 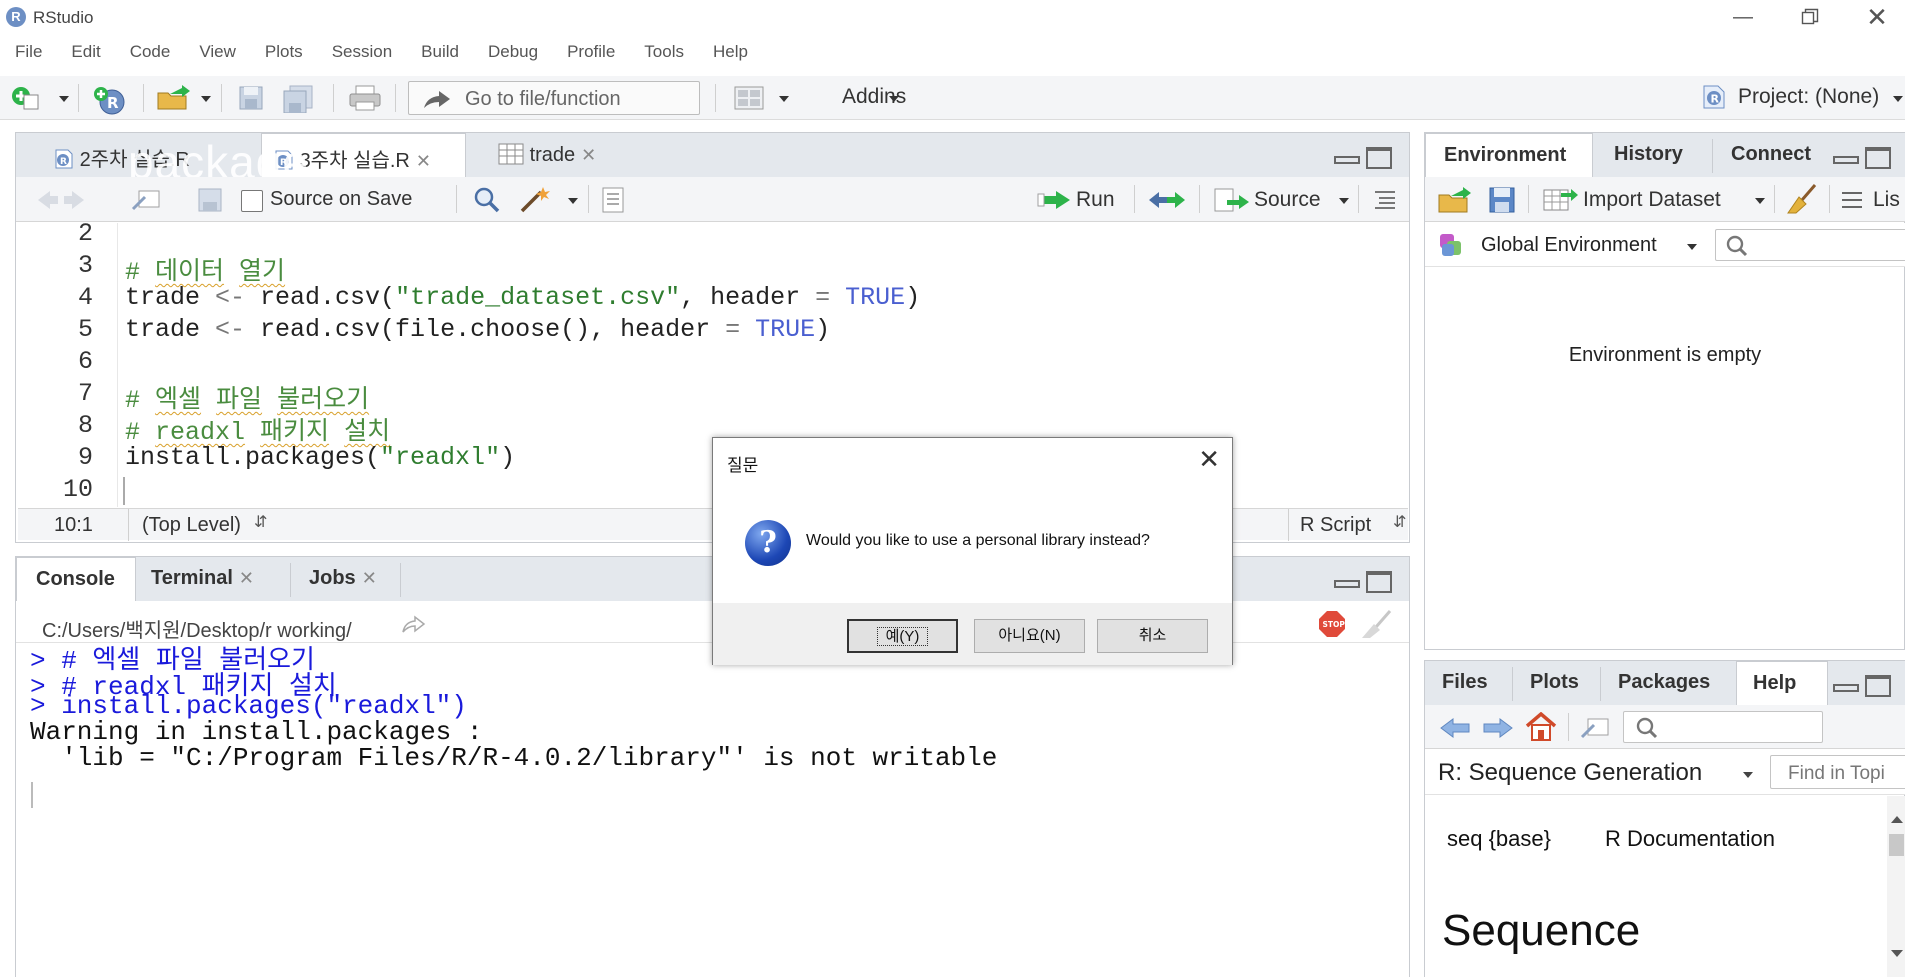 I want to click on go-to-directory-arrow-icon, so click(x=413, y=624).